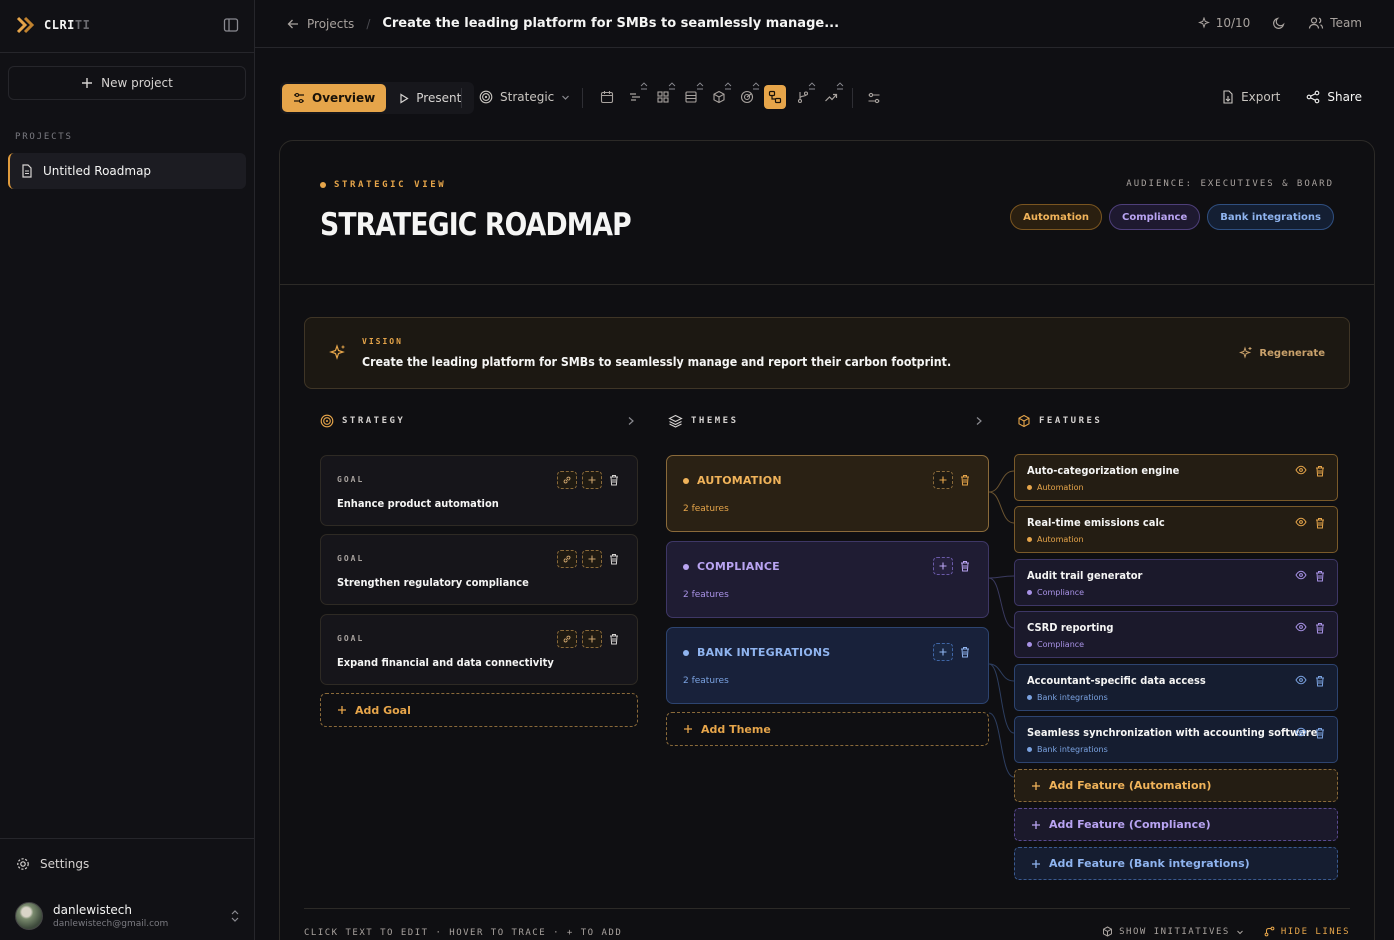 The width and height of the screenshot is (1394, 940). I want to click on radar-view-button, so click(748, 95).